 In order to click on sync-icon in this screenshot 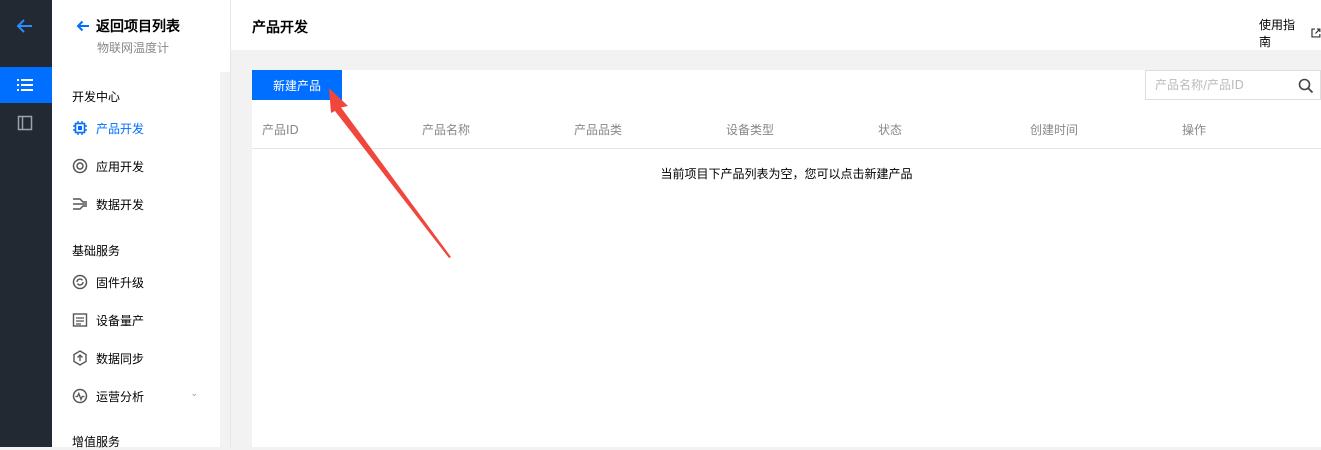, I will do `click(80, 358)`.